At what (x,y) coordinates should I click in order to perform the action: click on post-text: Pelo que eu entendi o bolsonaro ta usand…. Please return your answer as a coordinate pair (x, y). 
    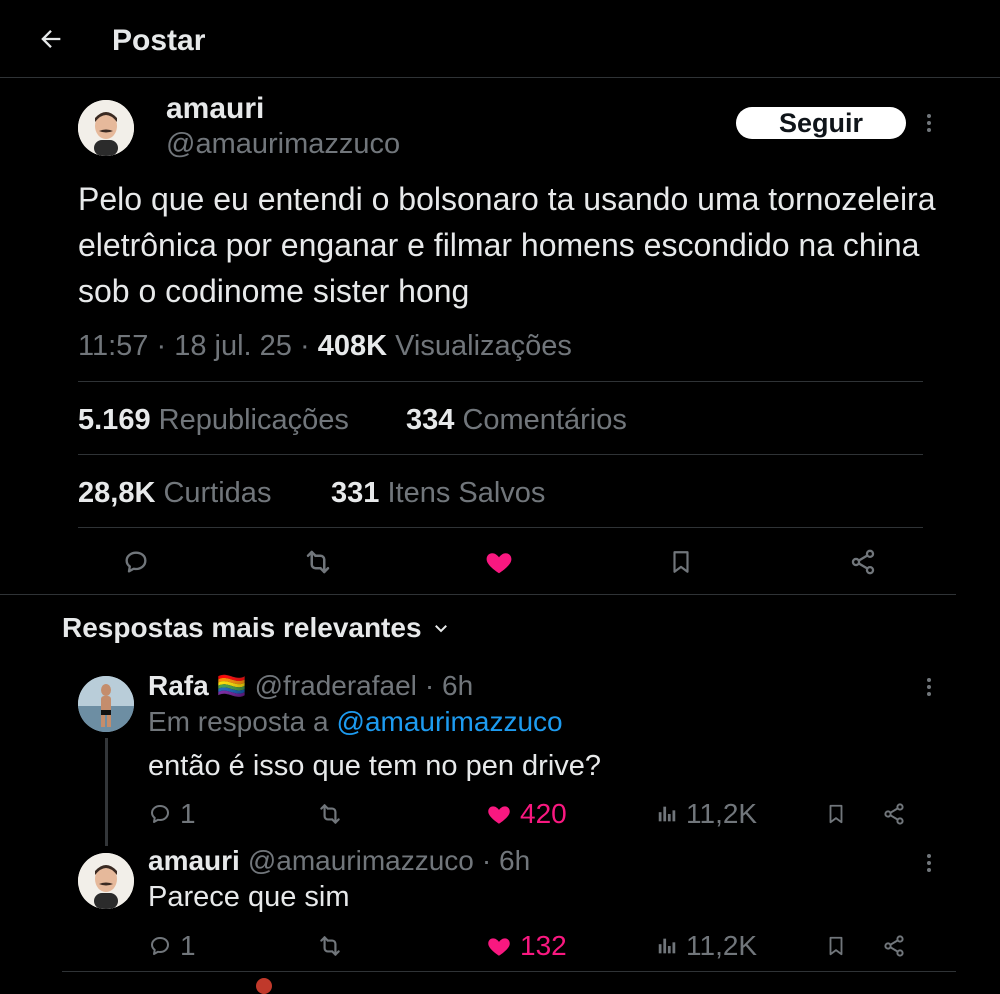
    Looking at the image, I should click on (507, 245).